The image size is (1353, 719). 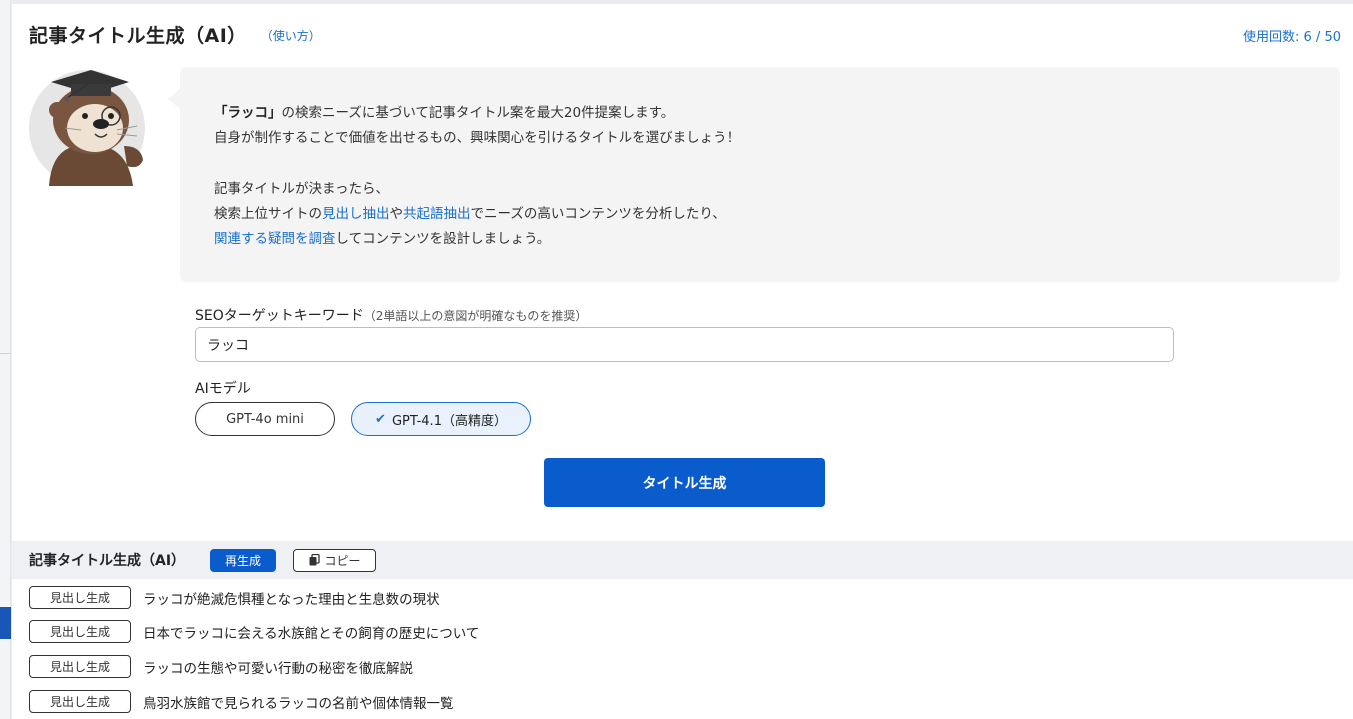 What do you see at coordinates (380, 419) in the screenshot?
I see `check-icon: ✔` at bounding box center [380, 419].